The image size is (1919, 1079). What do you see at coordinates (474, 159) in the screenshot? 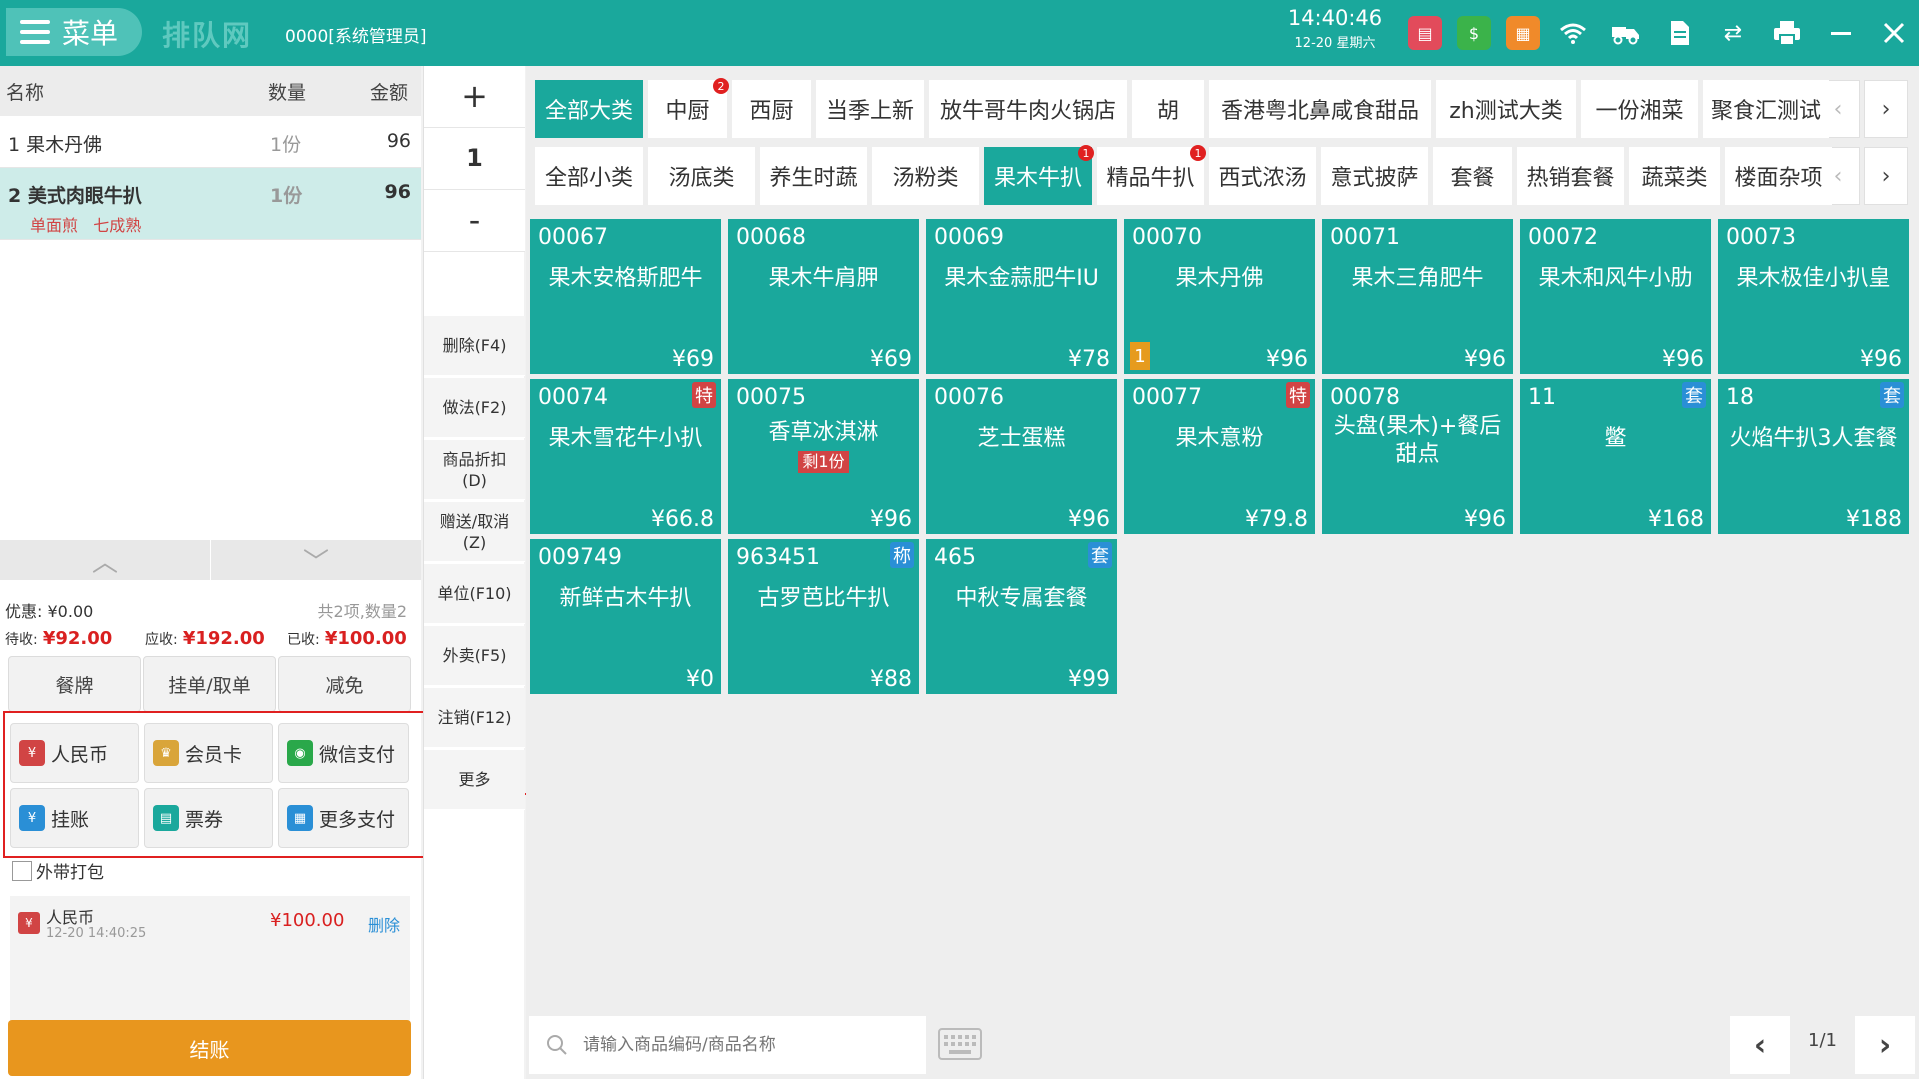
I see `qty-display: 1` at bounding box center [474, 159].